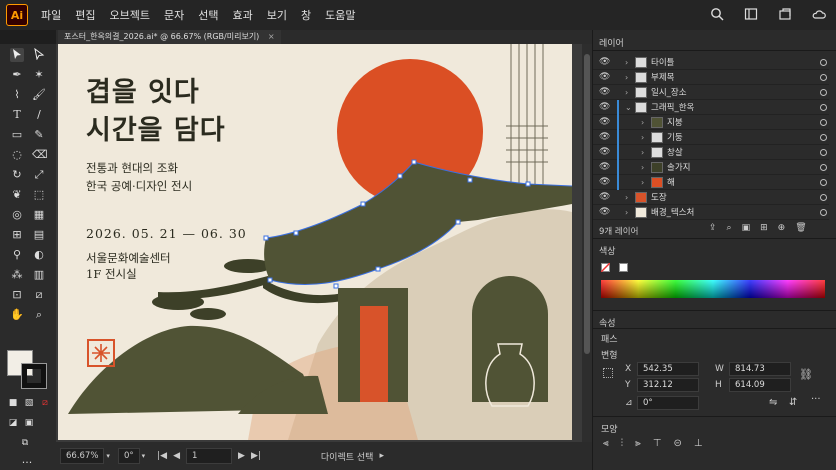 Image resolution: width=836 pixels, height=470 pixels. What do you see at coordinates (39, 75) in the screenshot?
I see `star-tool-icon: ✶` at bounding box center [39, 75].